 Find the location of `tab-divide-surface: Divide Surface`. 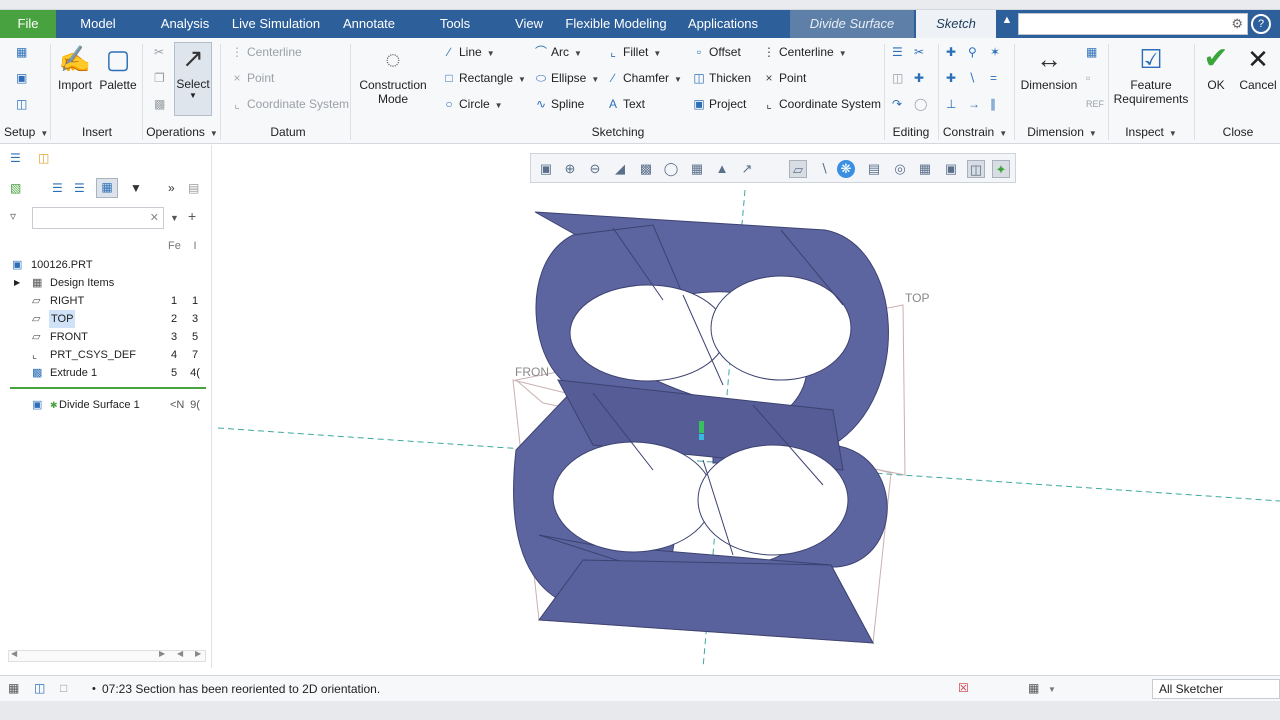

tab-divide-surface: Divide Surface is located at coordinates (852, 24).